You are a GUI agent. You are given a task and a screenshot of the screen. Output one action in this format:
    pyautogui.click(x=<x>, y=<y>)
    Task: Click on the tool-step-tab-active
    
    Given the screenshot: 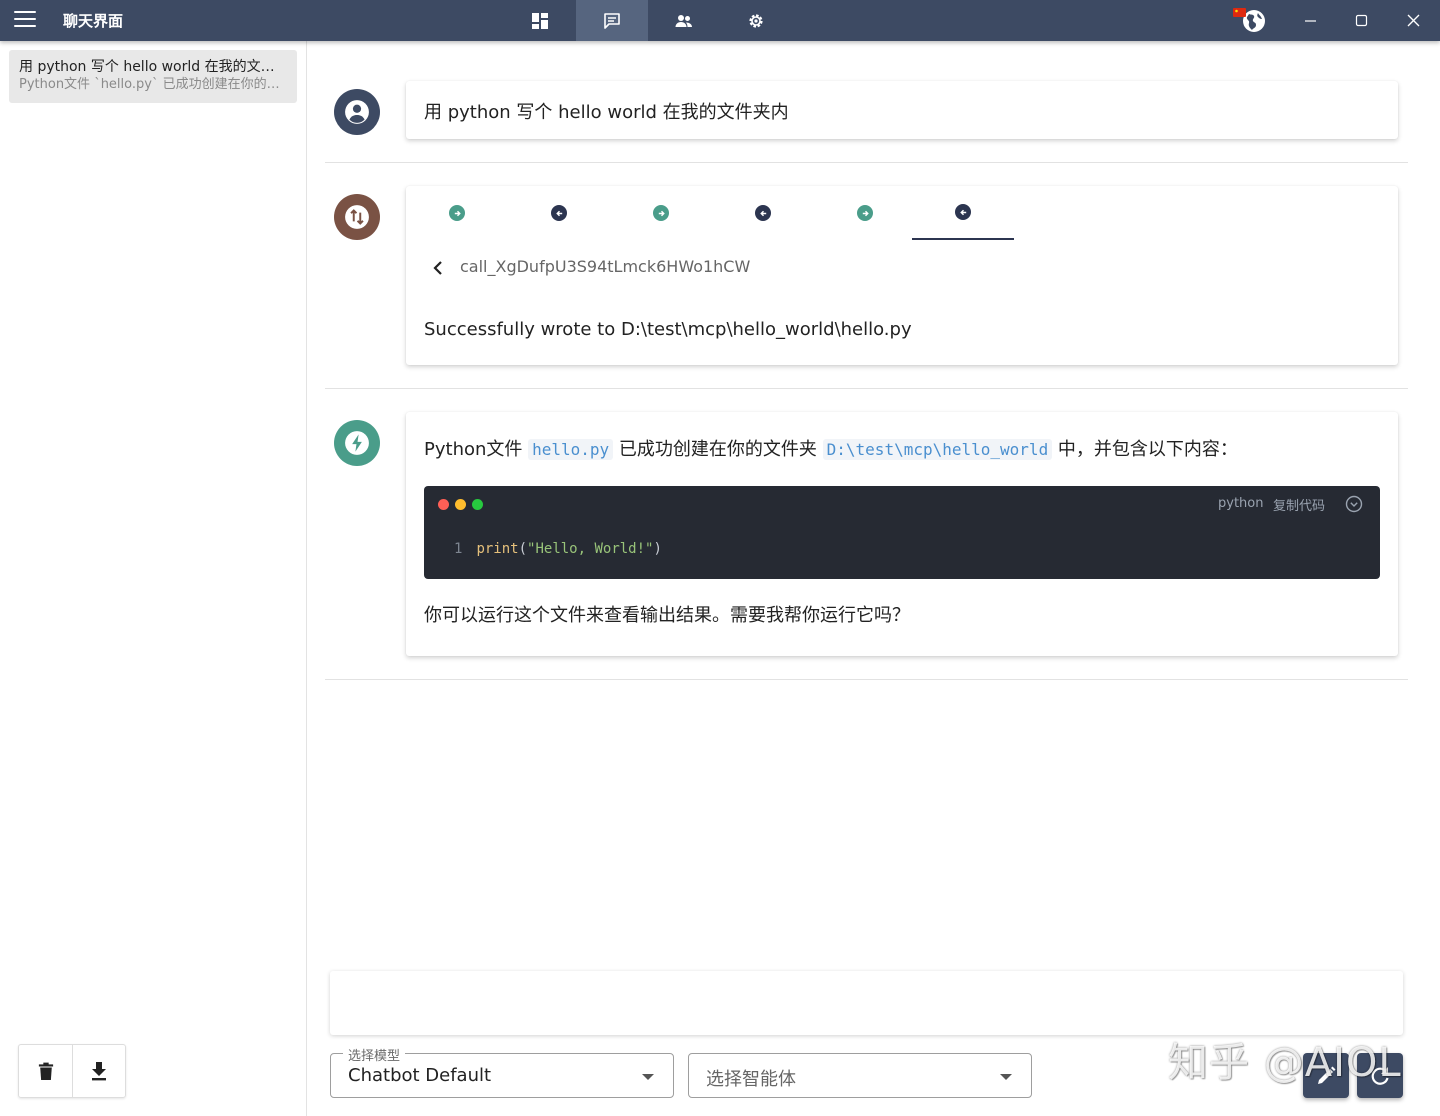 What is the action you would take?
    pyautogui.click(x=963, y=213)
    